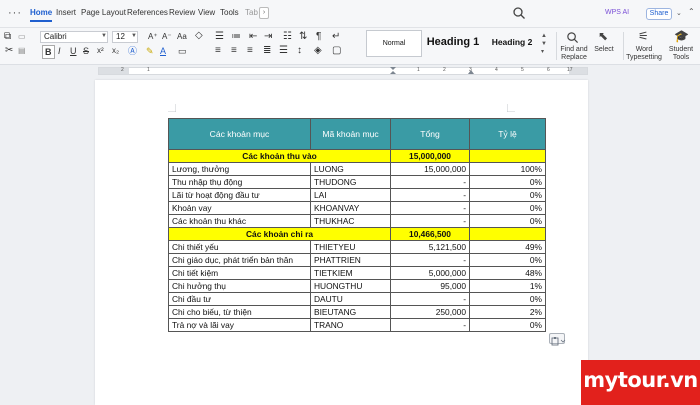 The image size is (700, 405). Describe the element at coordinates (103, 12) in the screenshot. I see `tab-page-layout: Page Layout` at that location.